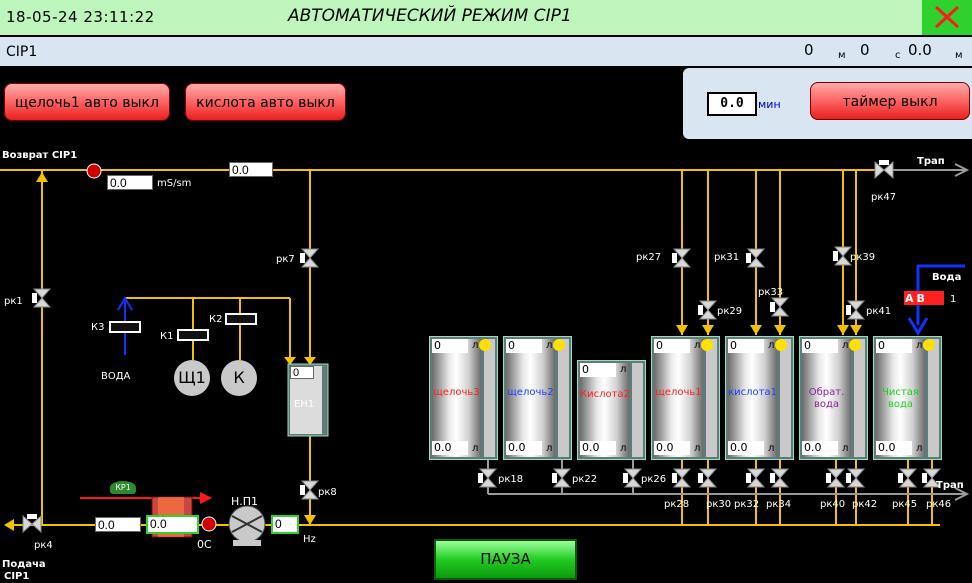 The width and height of the screenshot is (972, 583). What do you see at coordinates (94, 171) in the screenshot?
I see `return-sensor-indicator` at bounding box center [94, 171].